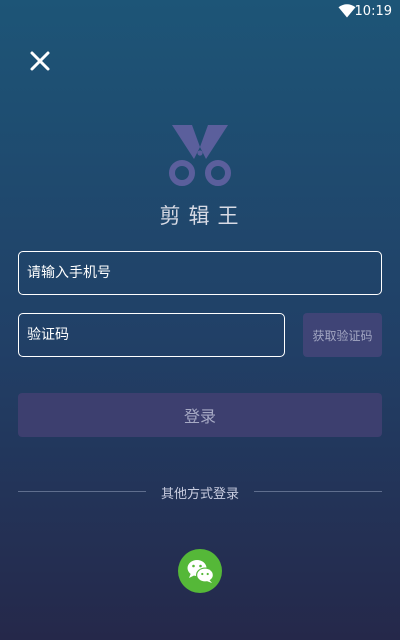 The image size is (400, 640). Describe the element at coordinates (373, 11) in the screenshot. I see `status-time: 10:19` at that location.